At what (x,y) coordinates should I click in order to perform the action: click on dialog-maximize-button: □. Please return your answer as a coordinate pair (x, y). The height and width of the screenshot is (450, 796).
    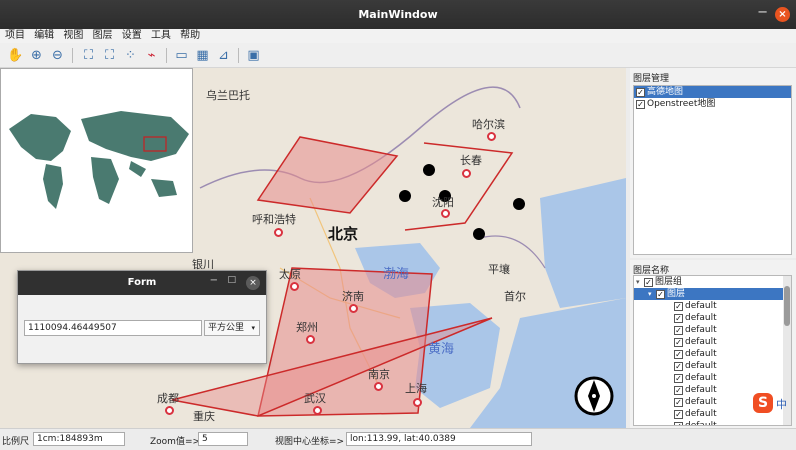
    Looking at the image, I should click on (231, 280).